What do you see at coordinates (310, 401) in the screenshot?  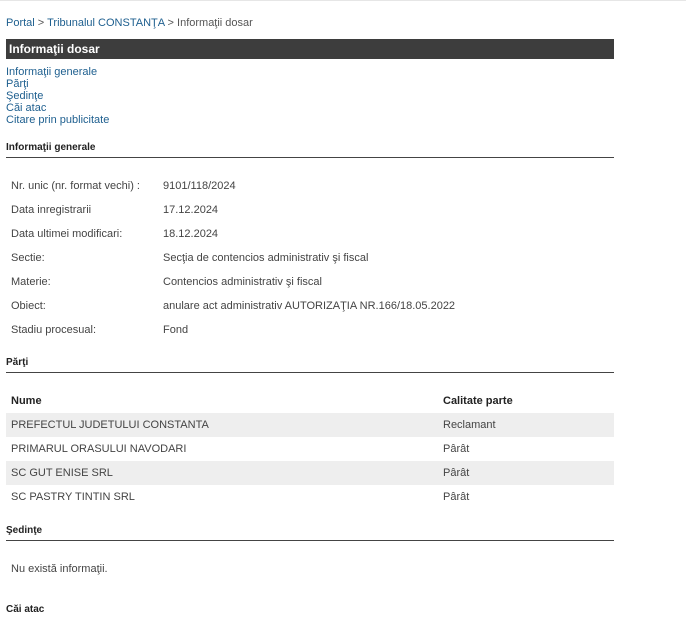 I see `table-header-row: Nume Calitate parte` at bounding box center [310, 401].